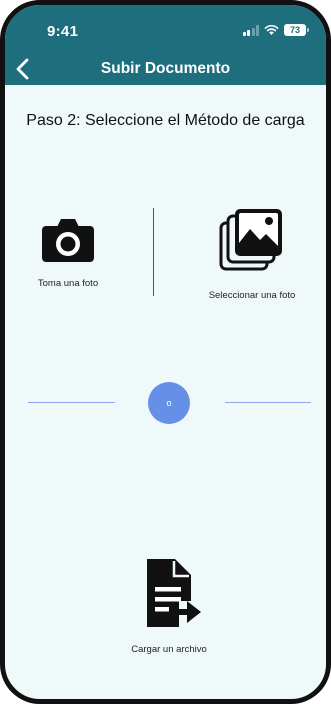  I want to click on step-title: Paso 2: Seleccione el Método de carga, so click(165, 120).